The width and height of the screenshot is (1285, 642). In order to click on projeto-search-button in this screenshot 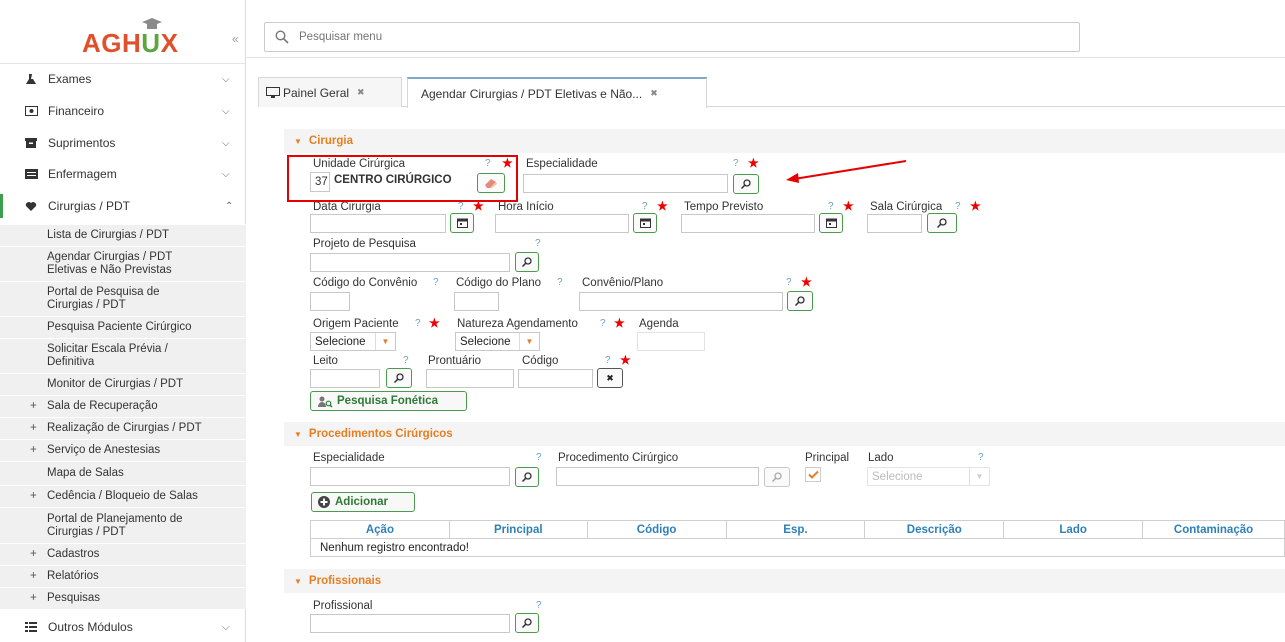, I will do `click(527, 262)`.